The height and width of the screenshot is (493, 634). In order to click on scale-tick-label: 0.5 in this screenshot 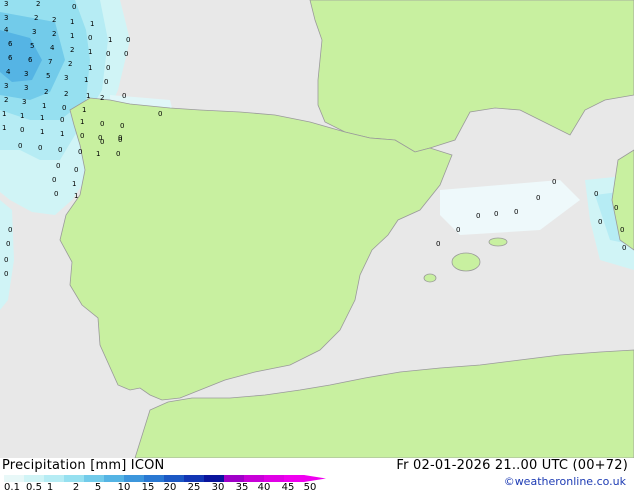, I will do `click(34, 487)`.